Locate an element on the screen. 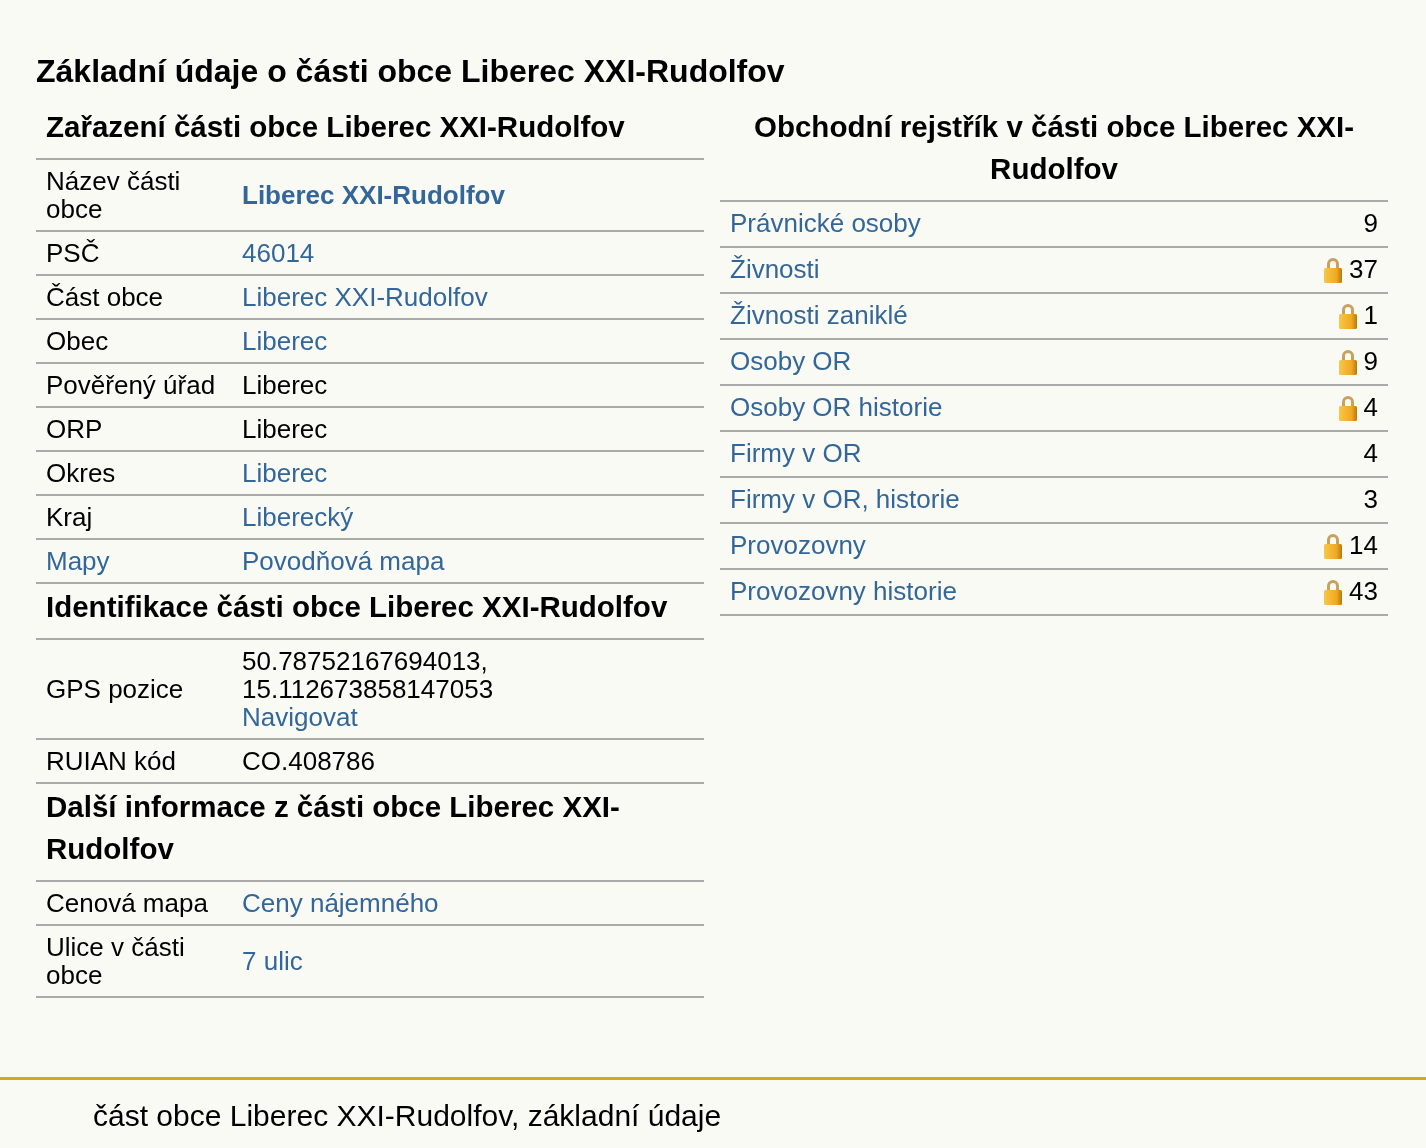  value-link: Ceny nájemného is located at coordinates (340, 903).